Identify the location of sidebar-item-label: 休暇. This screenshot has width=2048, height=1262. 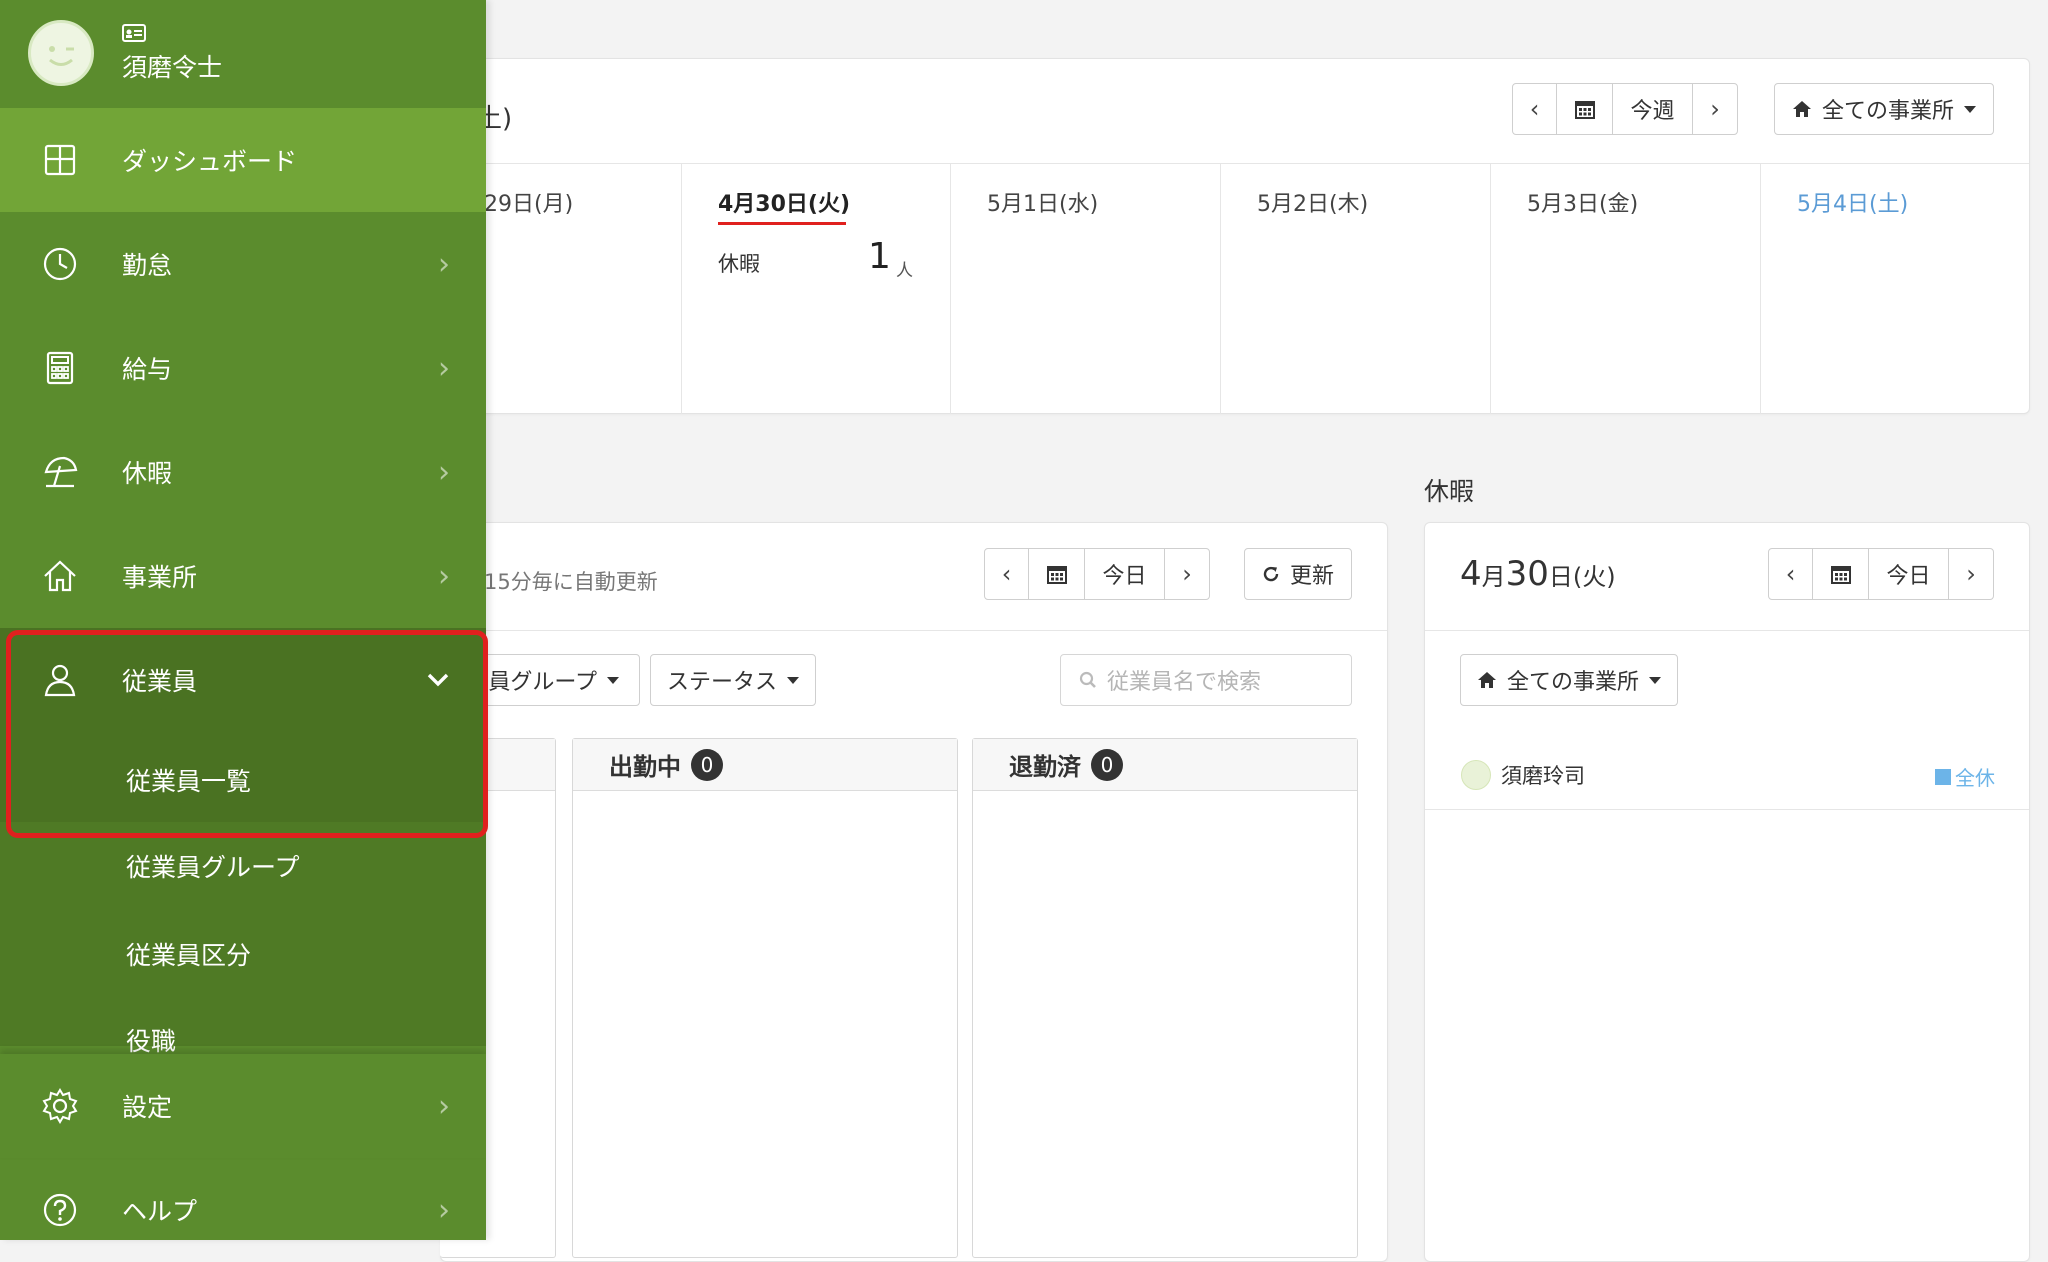
(147, 473).